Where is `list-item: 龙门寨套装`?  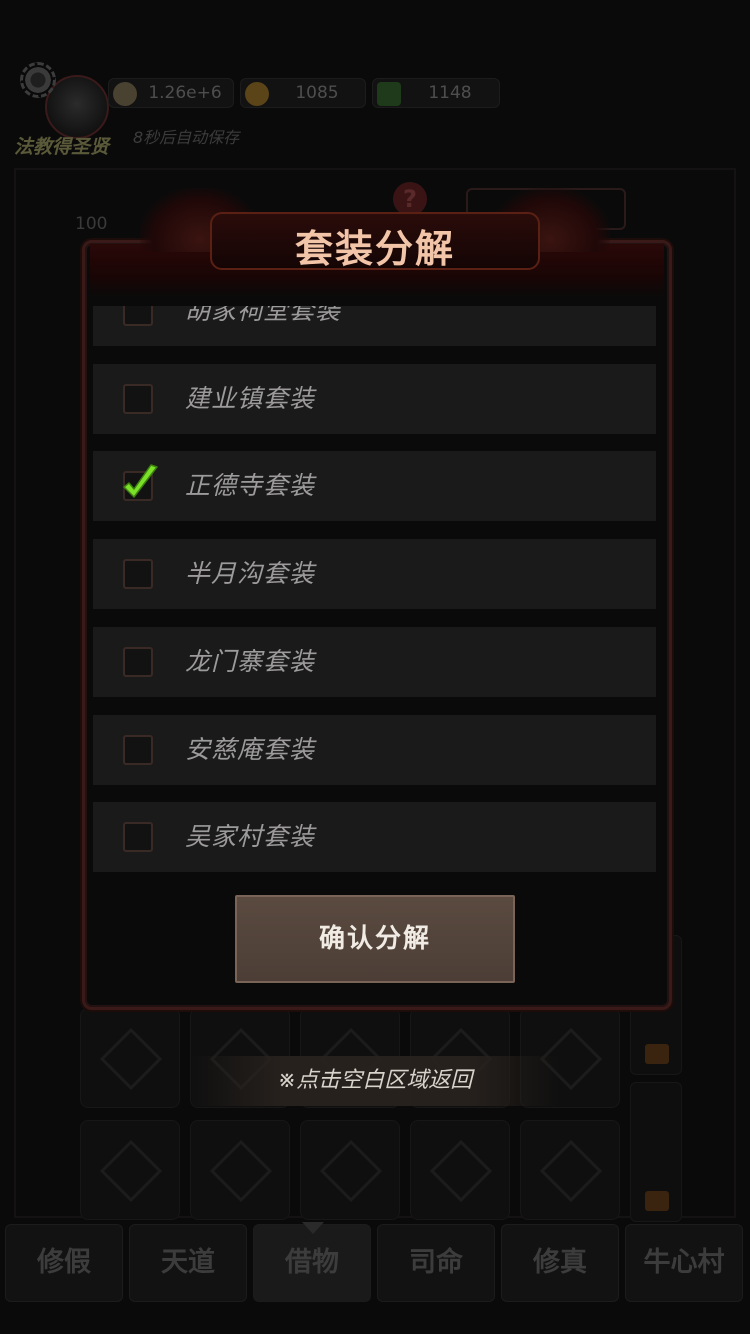 list-item: 龙门寨套装 is located at coordinates (374, 662).